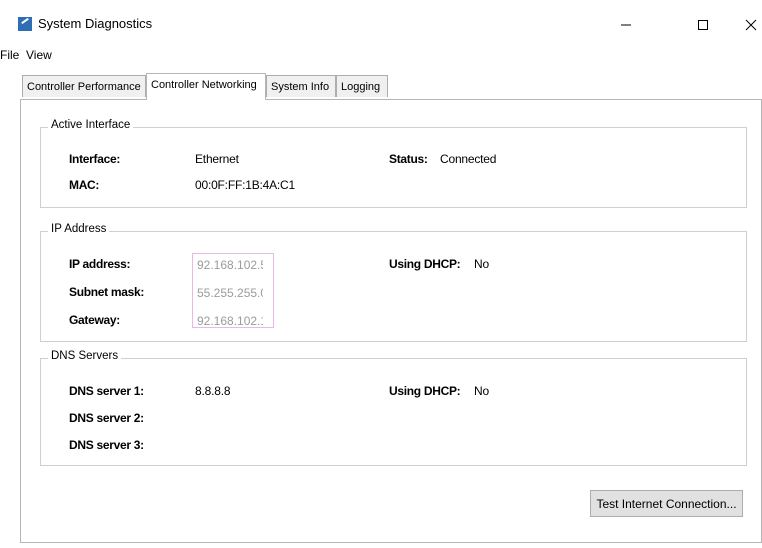 The image size is (762, 548). I want to click on minimize-icon, so click(626, 25).